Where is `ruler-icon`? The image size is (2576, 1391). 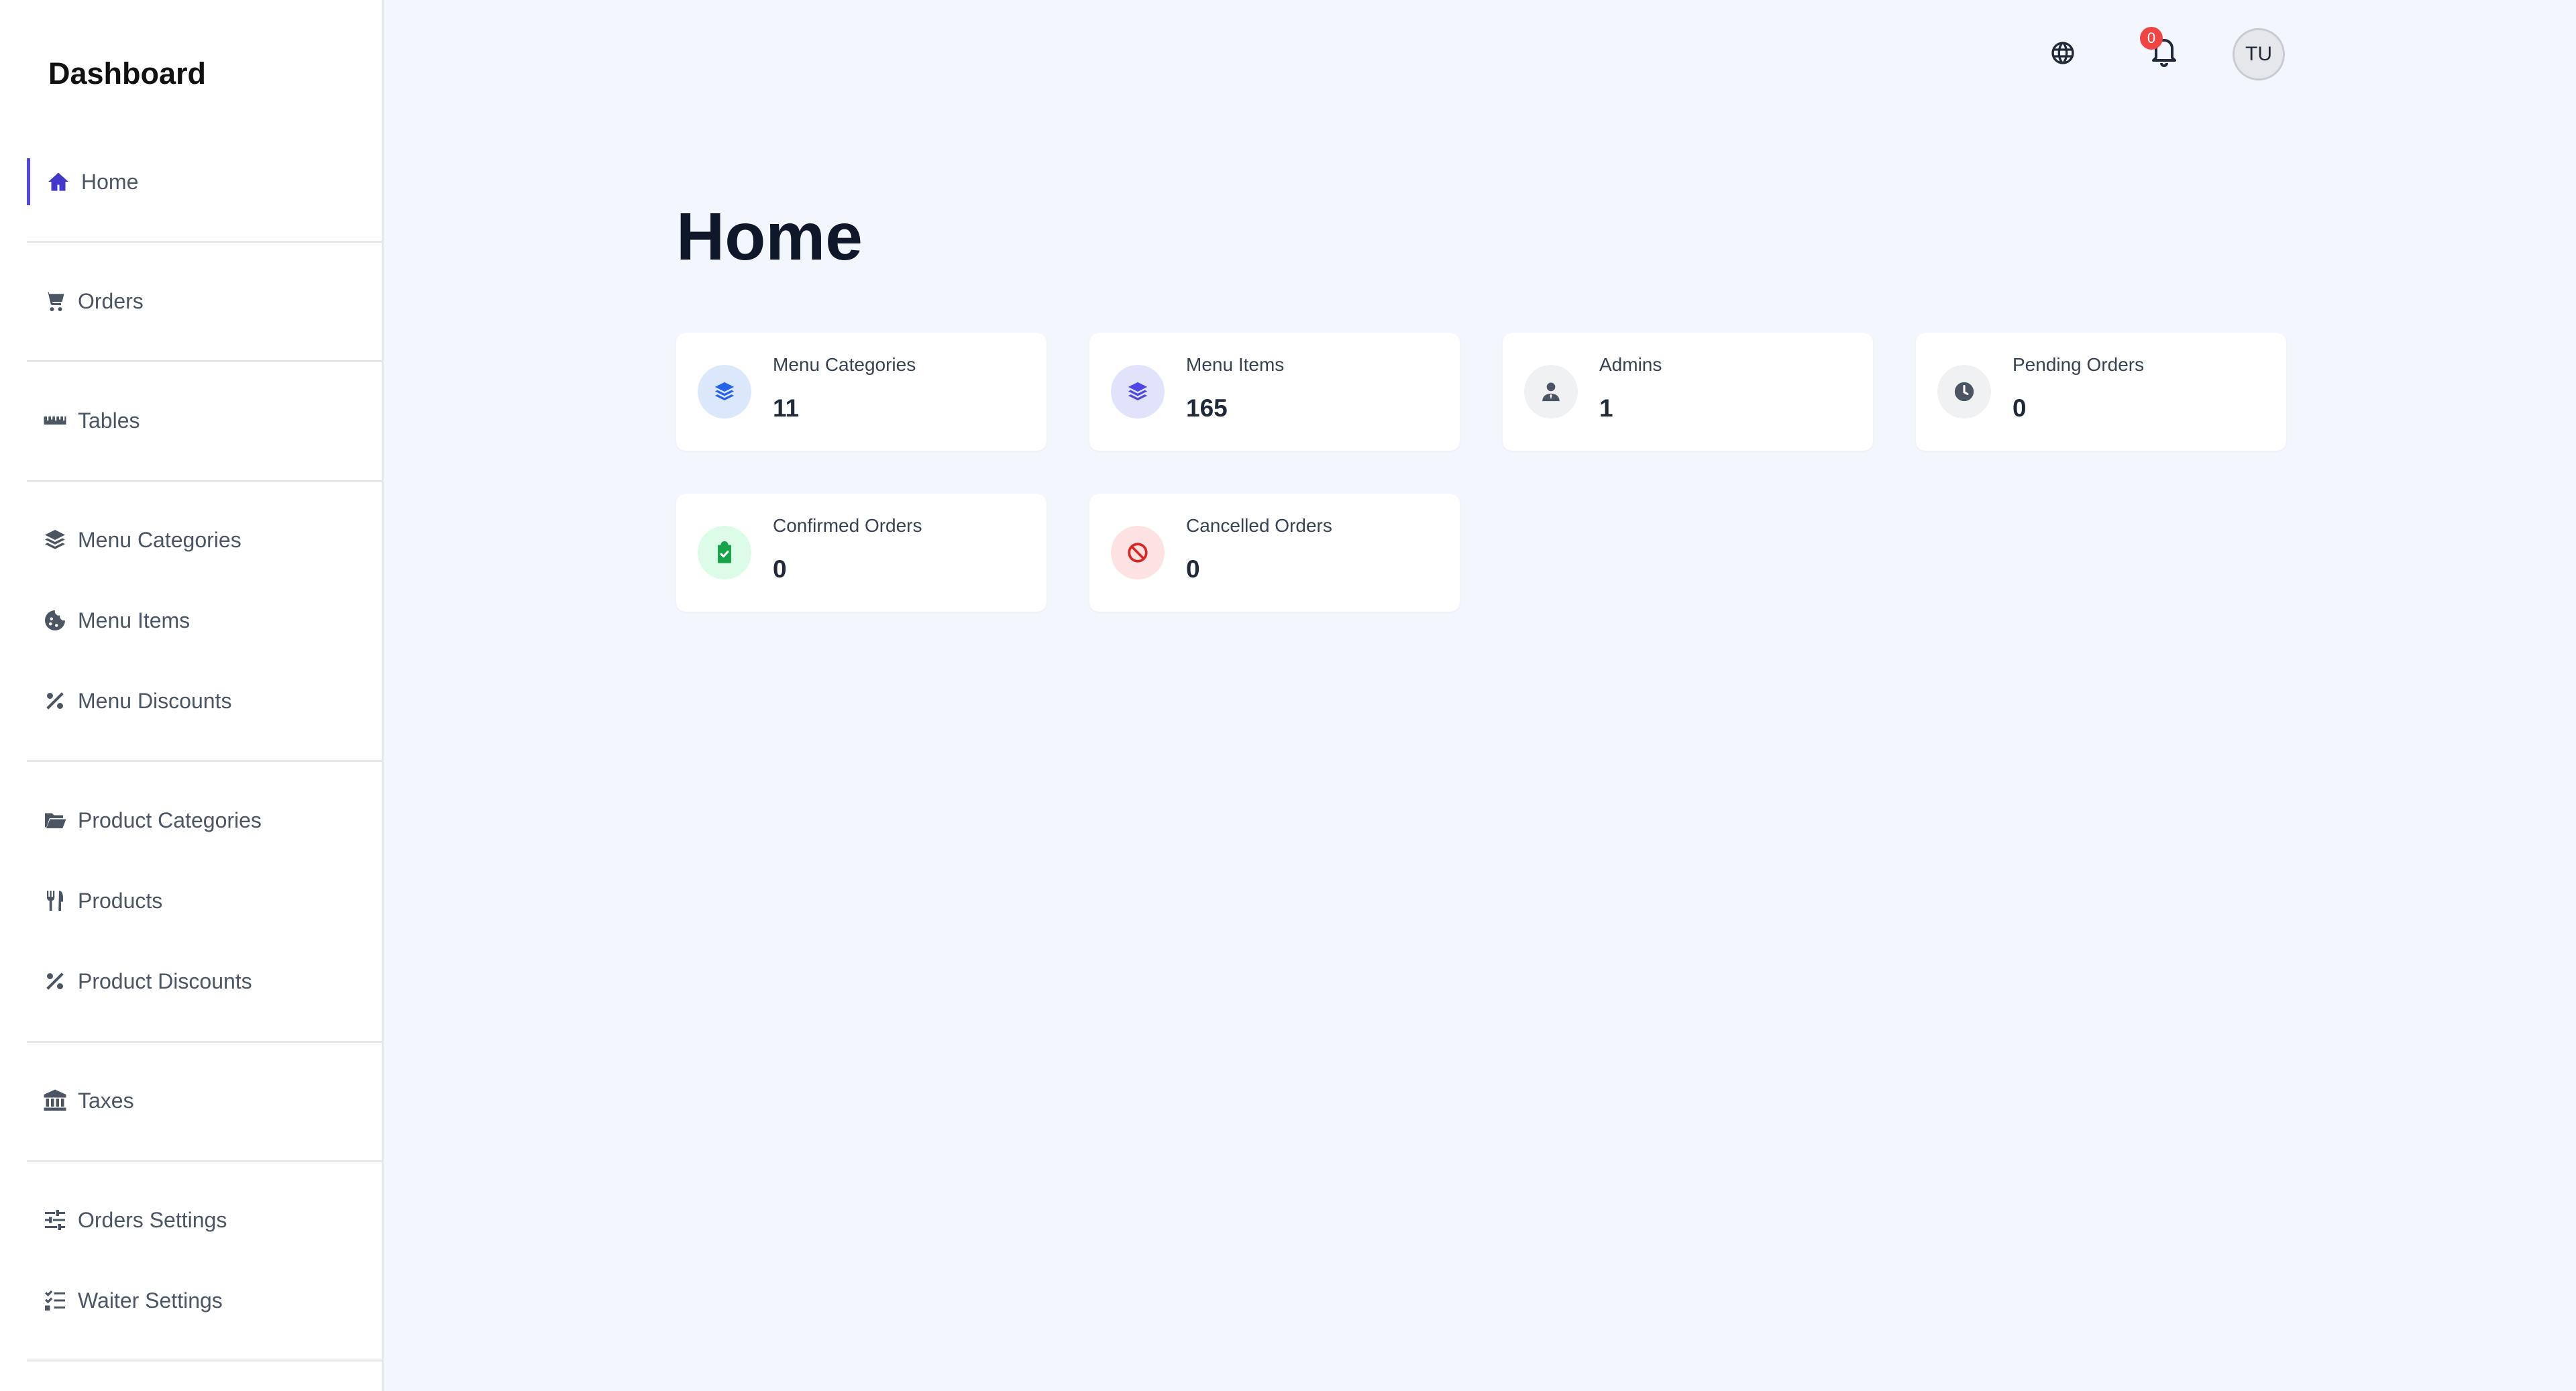 ruler-icon is located at coordinates (55, 420).